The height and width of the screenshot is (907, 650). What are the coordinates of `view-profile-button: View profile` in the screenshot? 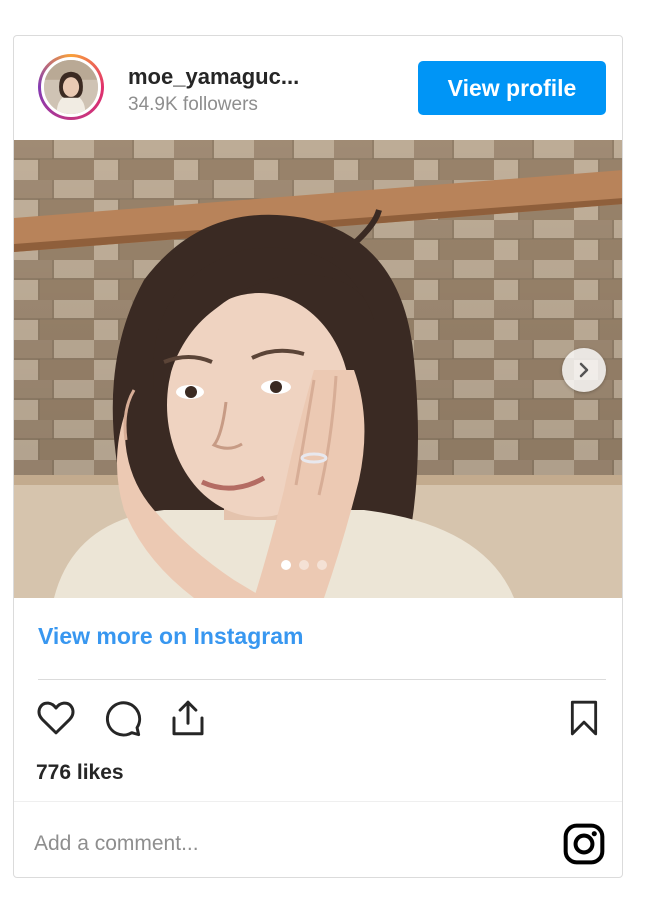 It's located at (512, 88).